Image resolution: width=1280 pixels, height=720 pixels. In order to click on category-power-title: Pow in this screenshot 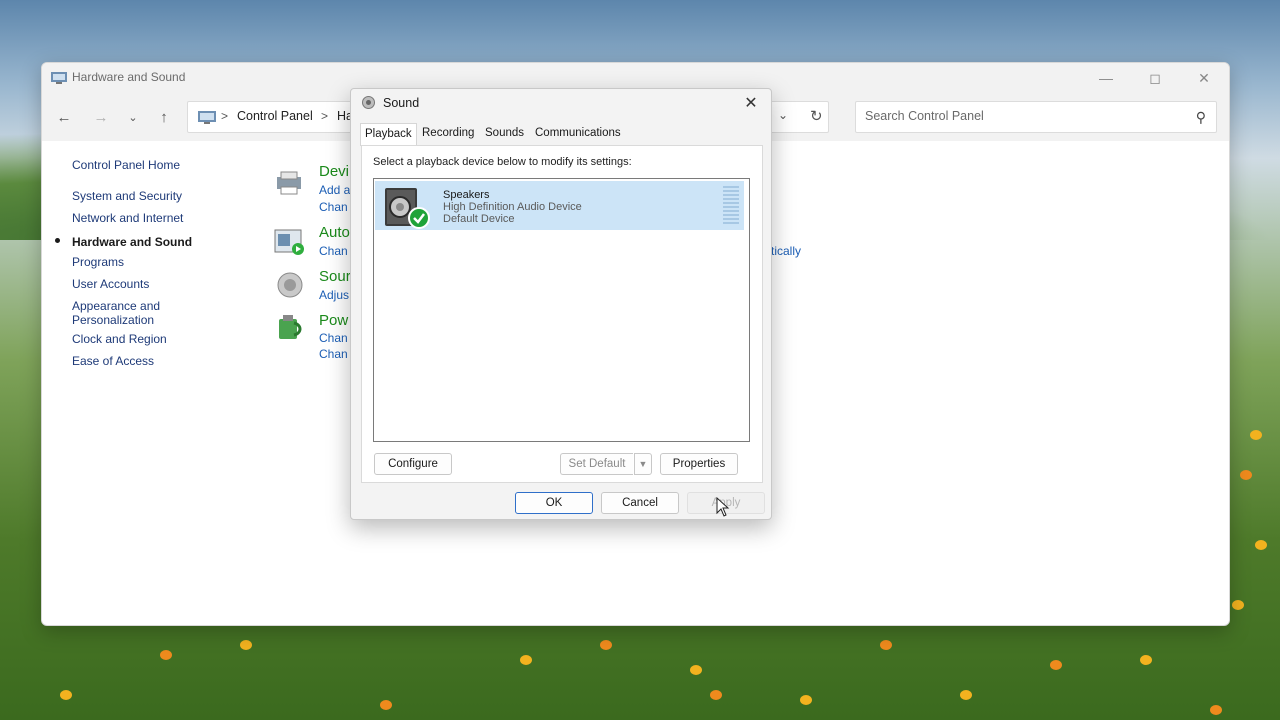, I will do `click(333, 320)`.